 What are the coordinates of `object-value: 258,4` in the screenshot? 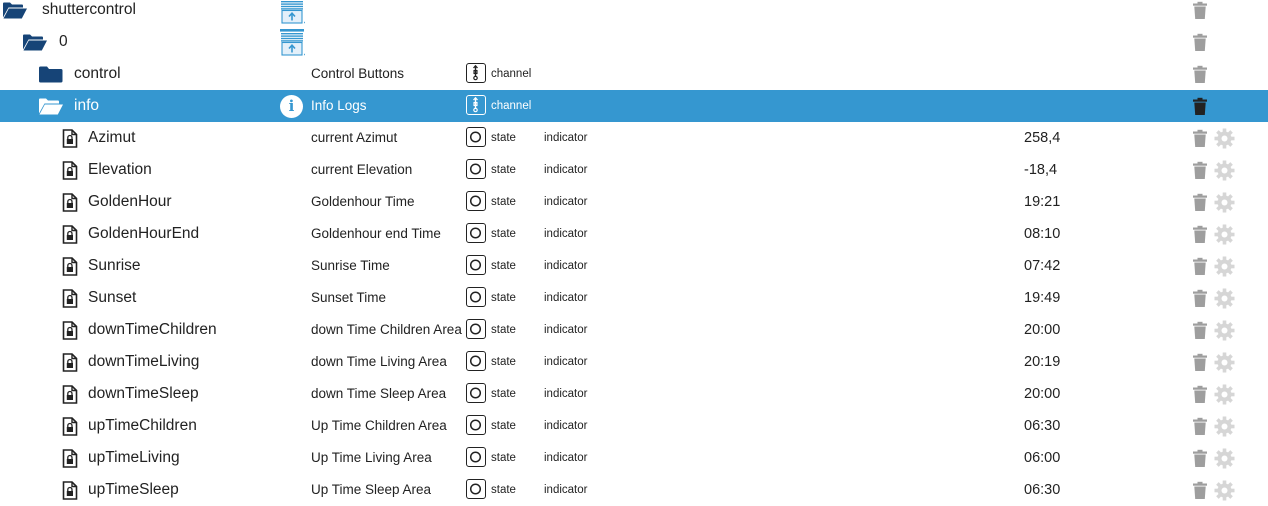 It's located at (1042, 138).